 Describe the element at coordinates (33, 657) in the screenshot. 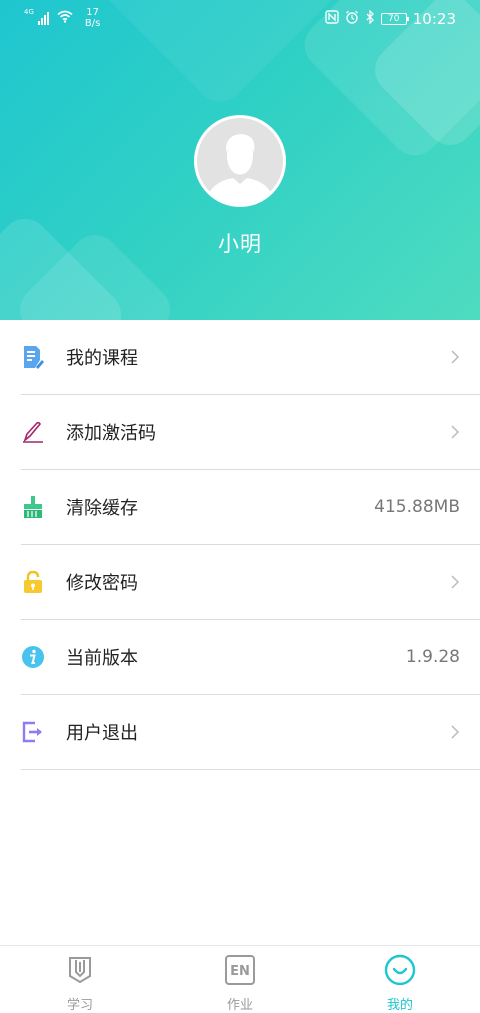

I see `info-icon` at that location.